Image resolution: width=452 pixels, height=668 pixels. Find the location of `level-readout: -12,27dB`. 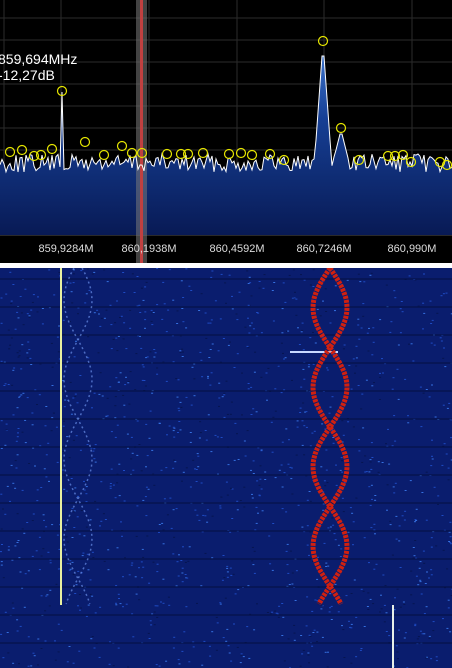

level-readout: -12,27dB is located at coordinates (27, 75).